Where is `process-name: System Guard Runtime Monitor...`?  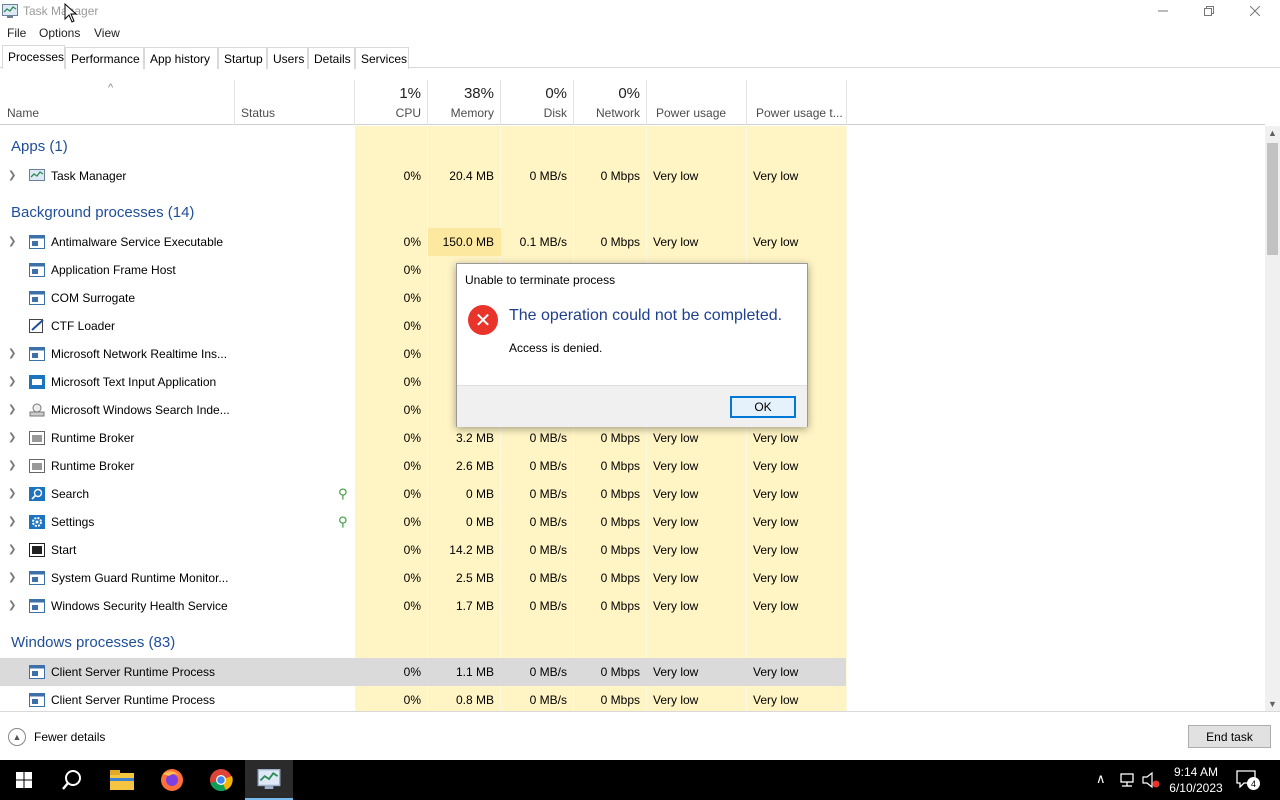 process-name: System Guard Runtime Monitor... is located at coordinates (140, 578).